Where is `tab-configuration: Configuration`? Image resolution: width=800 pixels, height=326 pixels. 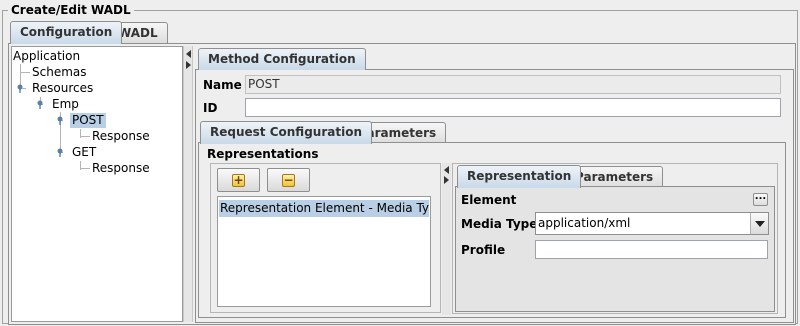 tab-configuration: Configuration is located at coordinates (66, 32).